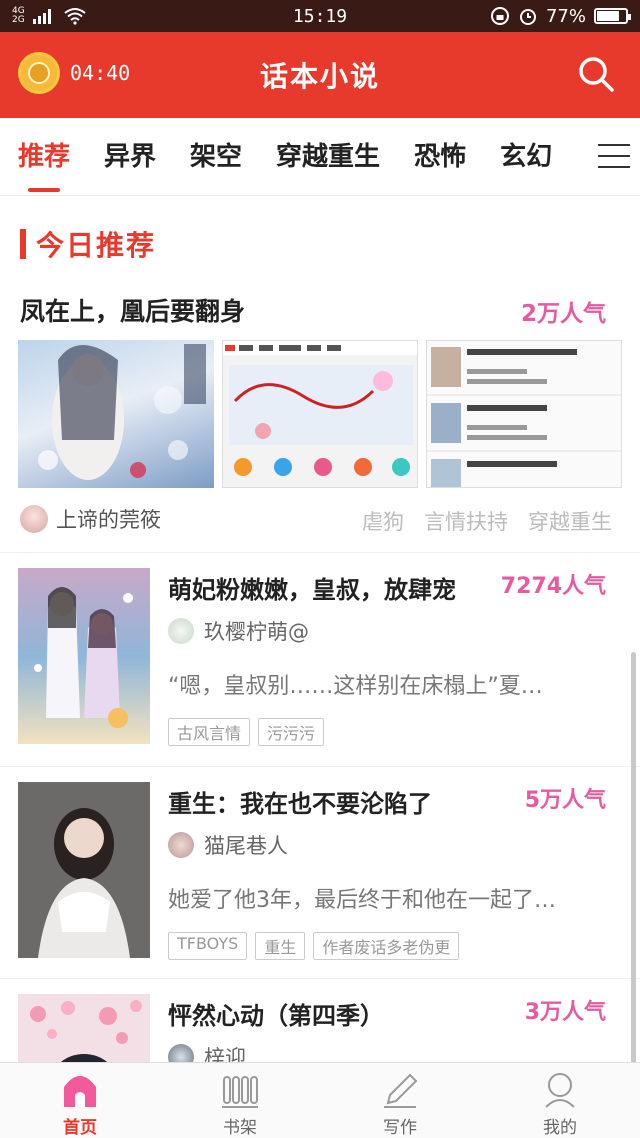 The height and width of the screenshot is (1138, 640). What do you see at coordinates (116, 414) in the screenshot?
I see `featured-cover-image` at bounding box center [116, 414].